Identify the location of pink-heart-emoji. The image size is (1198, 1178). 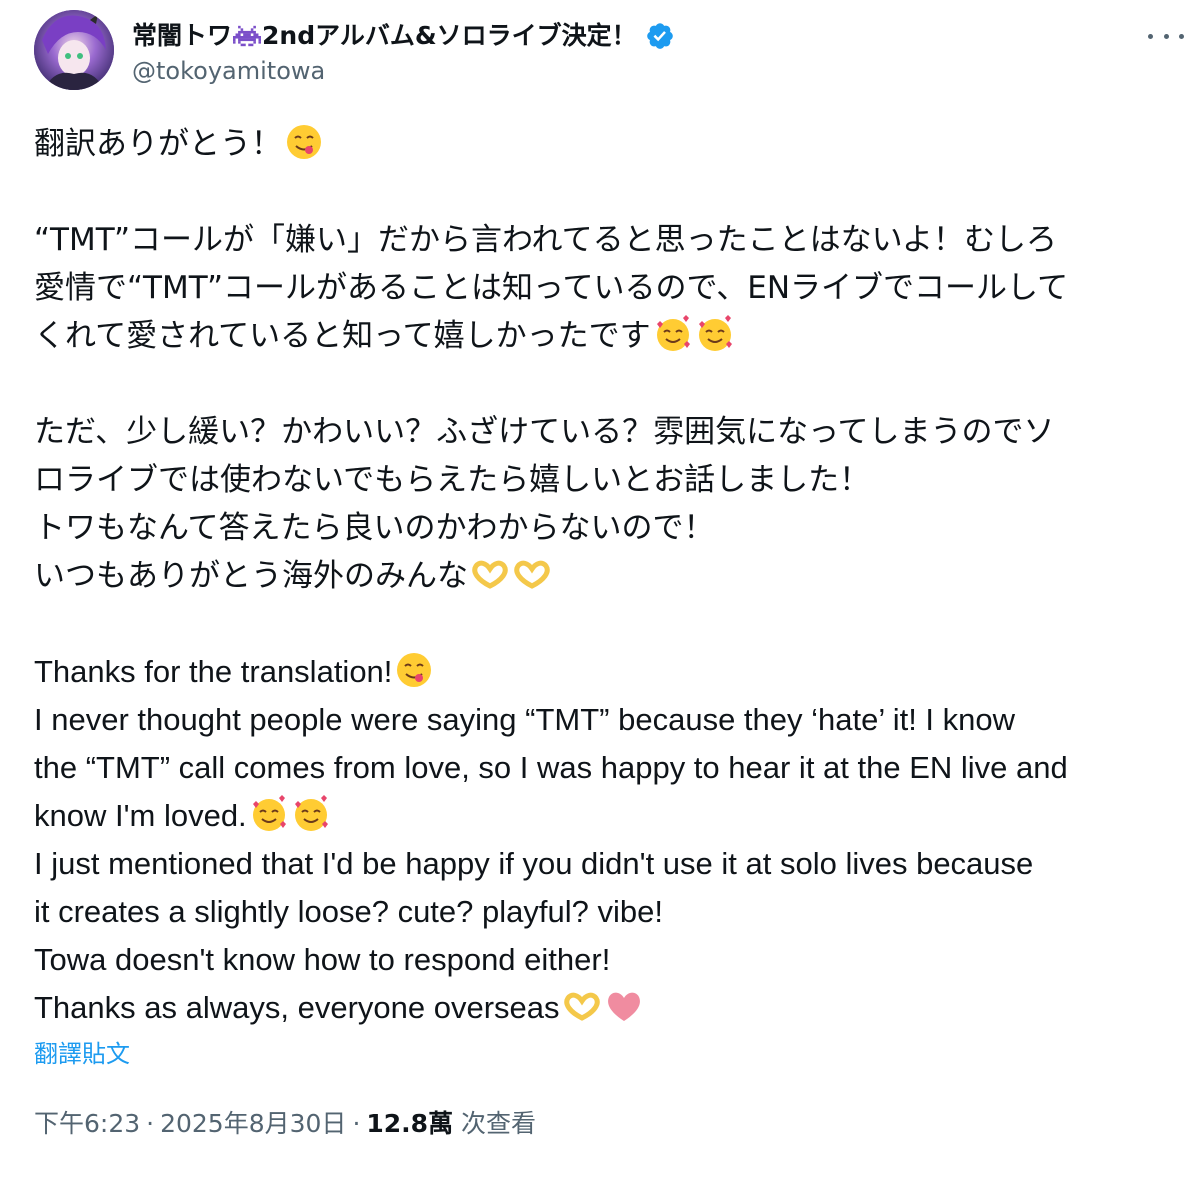
(623, 1006).